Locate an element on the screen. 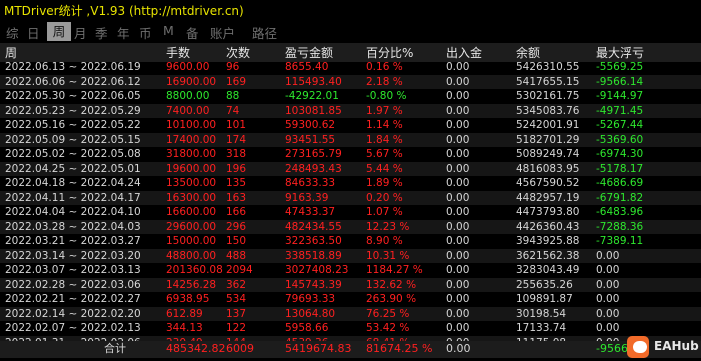 The image size is (701, 361). cell-lots: 9600.00 is located at coordinates (188, 67).